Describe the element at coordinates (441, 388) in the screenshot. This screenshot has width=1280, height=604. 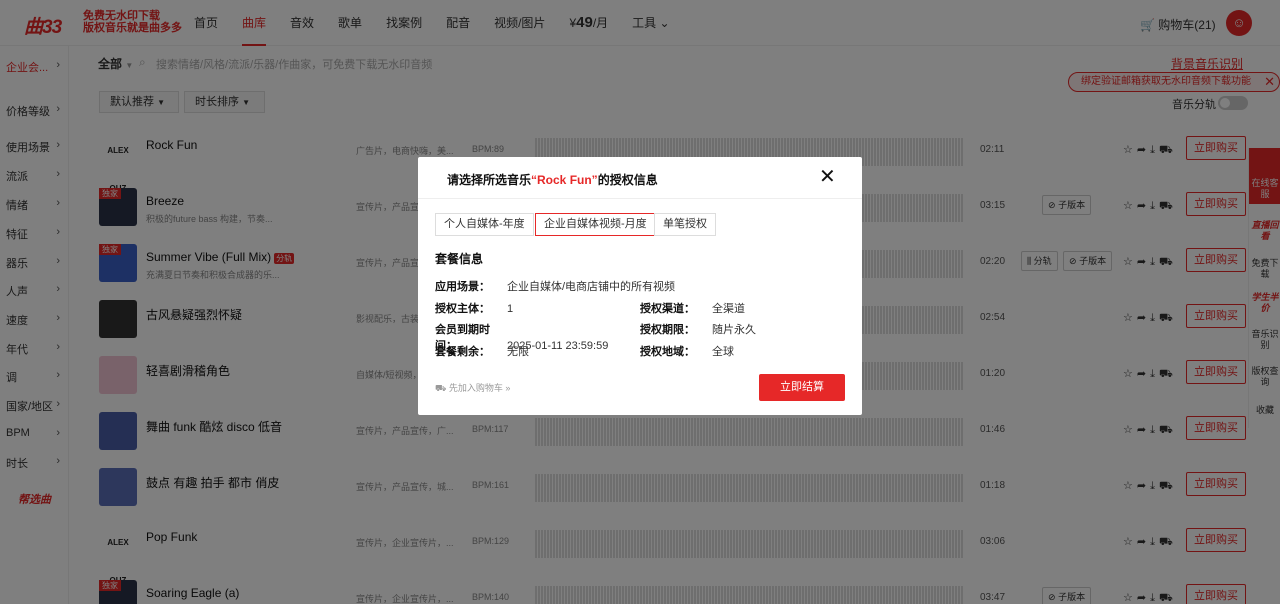
I see `cart-icon: ⛟` at that location.